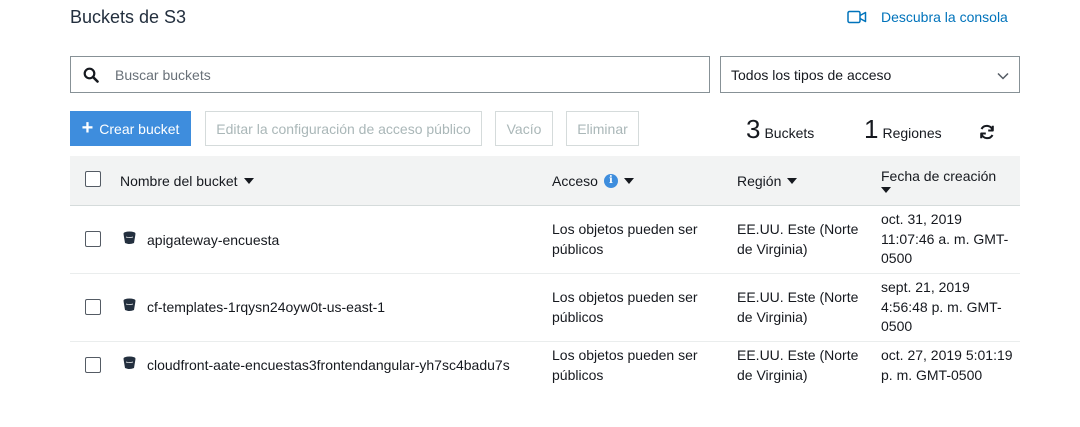 Image resolution: width=1080 pixels, height=427 pixels. What do you see at coordinates (871, 129) in the screenshot?
I see `regions-count-number: 1` at bounding box center [871, 129].